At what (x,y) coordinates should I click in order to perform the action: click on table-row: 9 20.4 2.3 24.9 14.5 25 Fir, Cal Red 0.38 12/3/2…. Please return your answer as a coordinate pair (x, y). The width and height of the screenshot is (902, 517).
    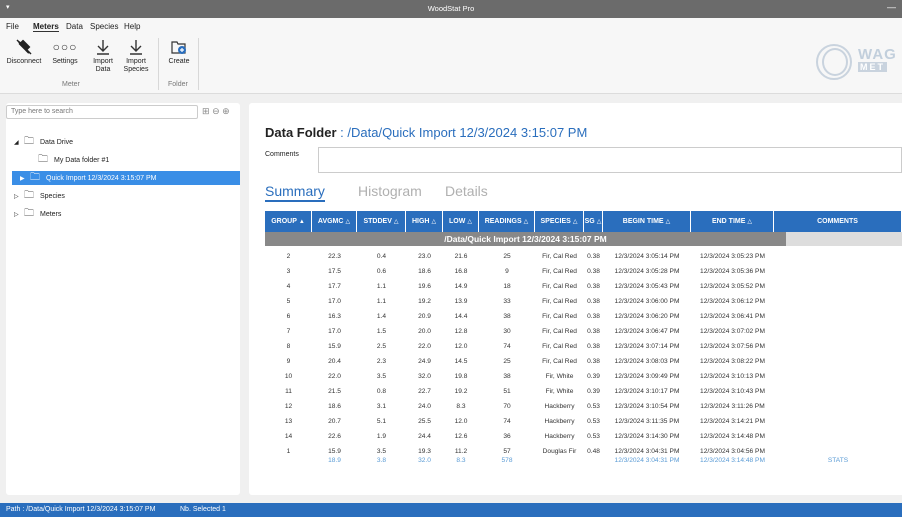
    Looking at the image, I should click on (583, 361).